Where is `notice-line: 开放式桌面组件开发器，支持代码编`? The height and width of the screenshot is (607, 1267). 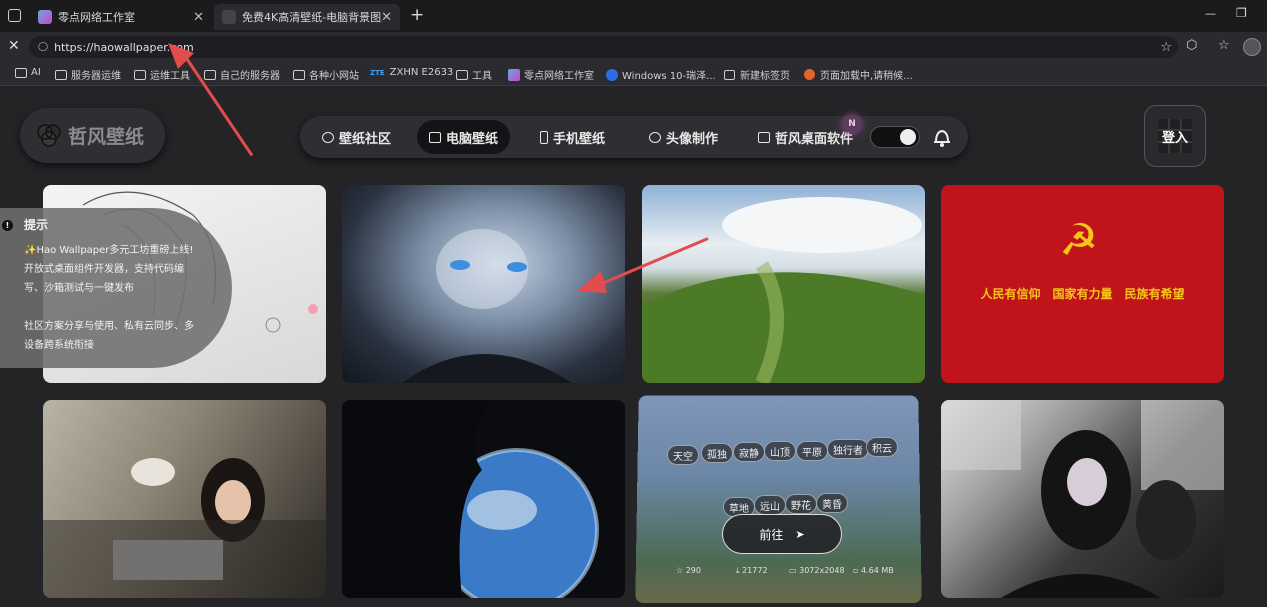 notice-line: 开放式桌面组件开发器，支持代码编 is located at coordinates (128, 269).